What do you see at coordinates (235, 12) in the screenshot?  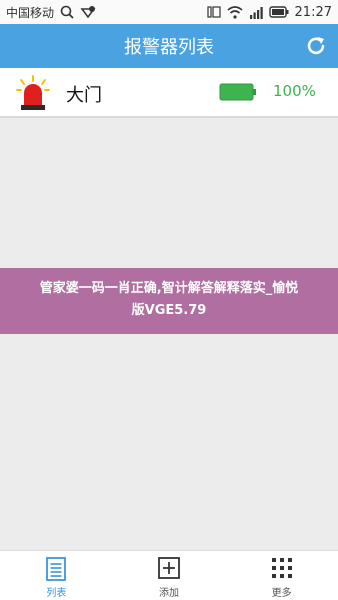 I see `wifi-icon` at bounding box center [235, 12].